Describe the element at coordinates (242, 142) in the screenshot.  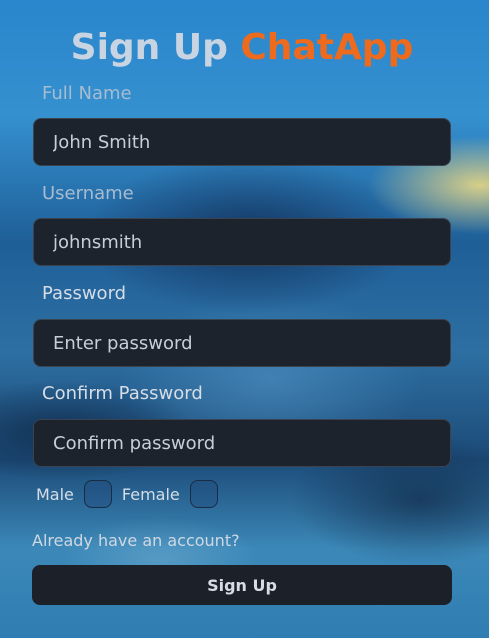
I see `full-name-input` at that location.